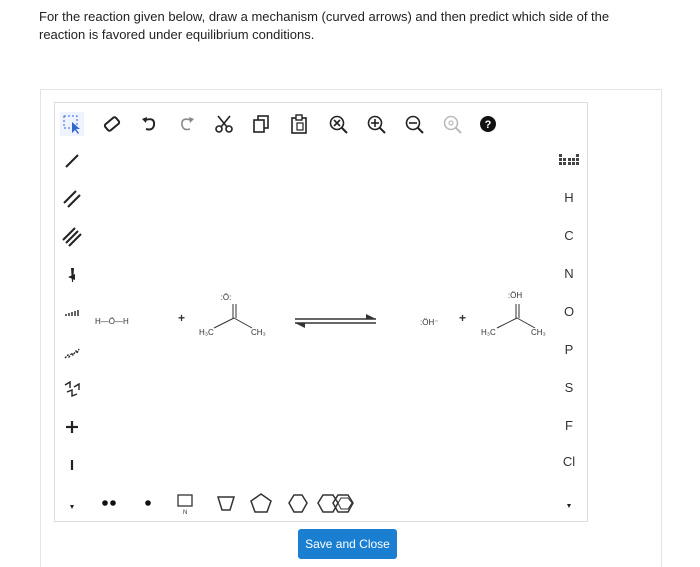  Describe the element at coordinates (72, 465) in the screenshot. I see `negative-charge-icon` at that location.